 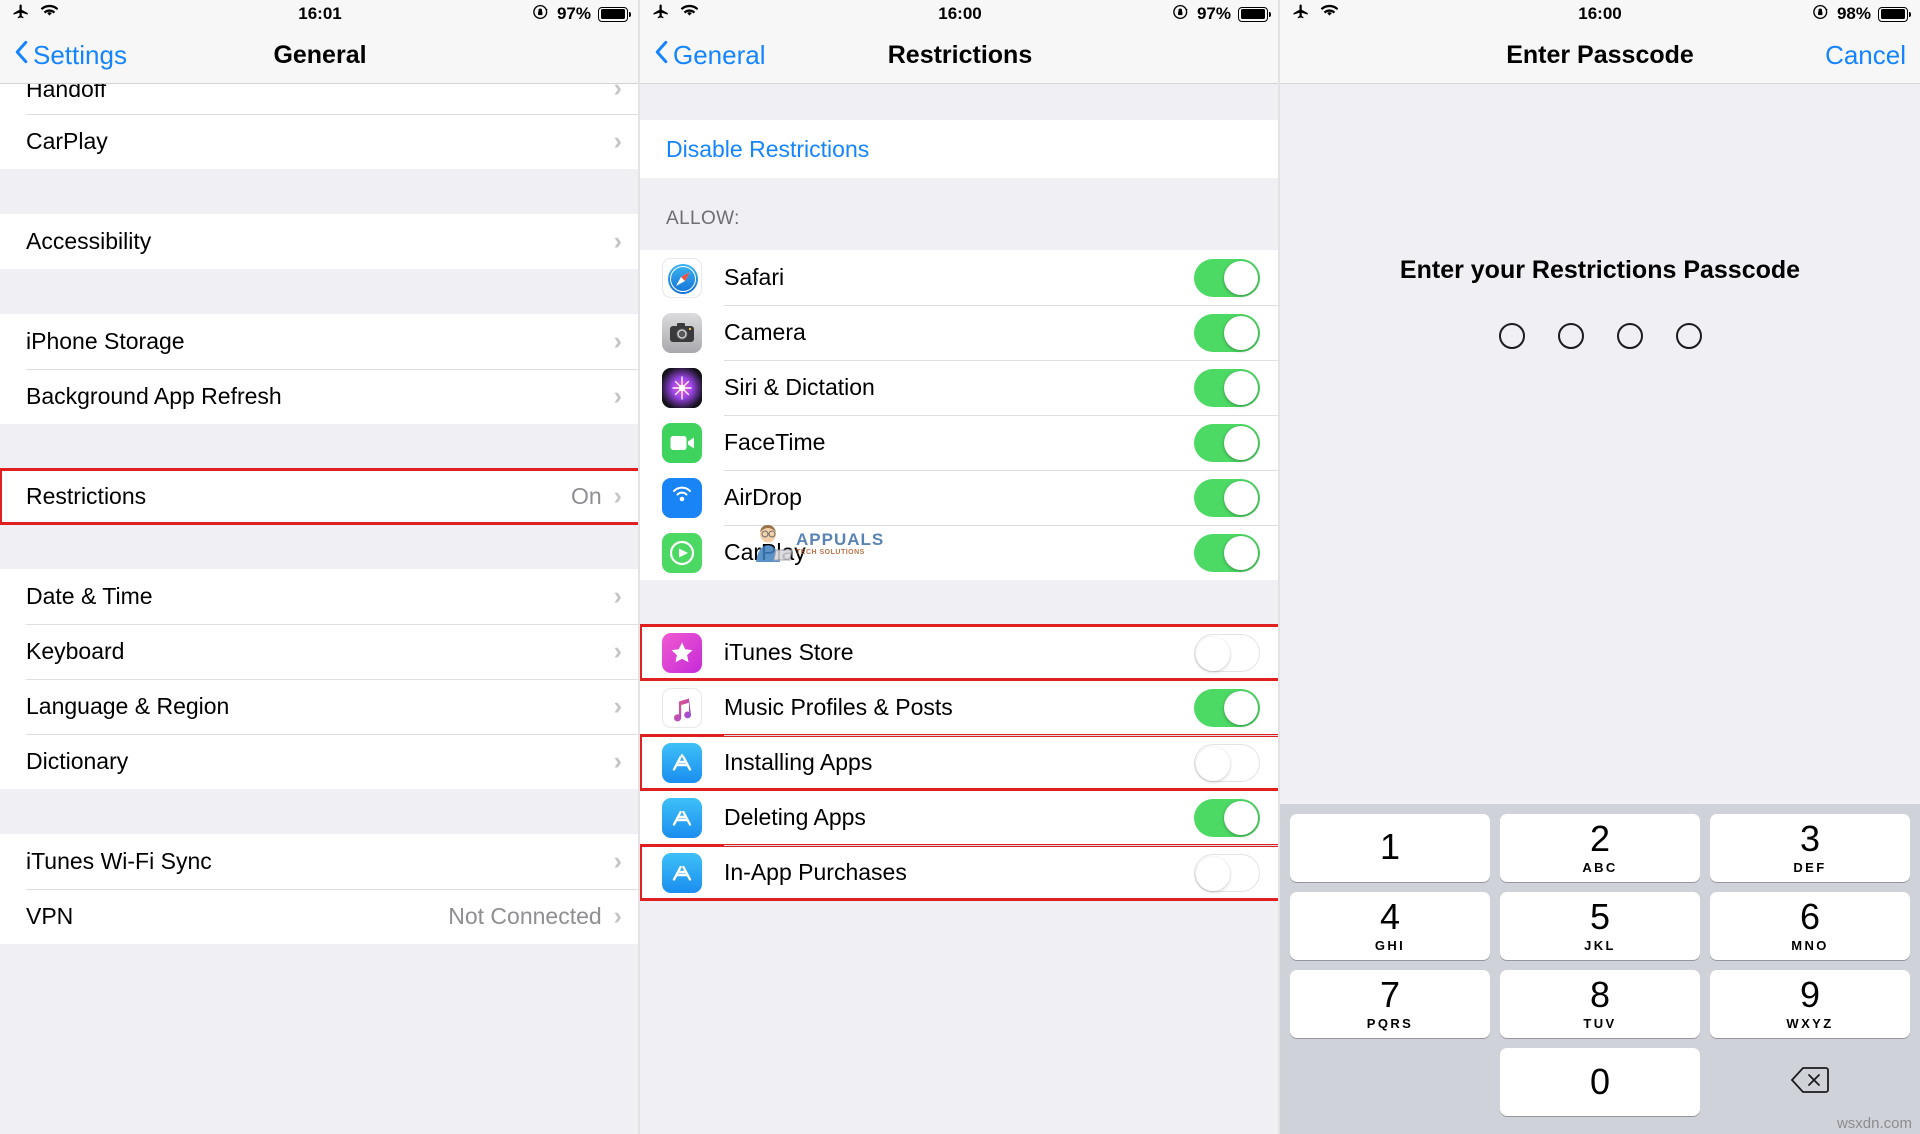 I want to click on toggle-itunes-store, so click(x=1227, y=652).